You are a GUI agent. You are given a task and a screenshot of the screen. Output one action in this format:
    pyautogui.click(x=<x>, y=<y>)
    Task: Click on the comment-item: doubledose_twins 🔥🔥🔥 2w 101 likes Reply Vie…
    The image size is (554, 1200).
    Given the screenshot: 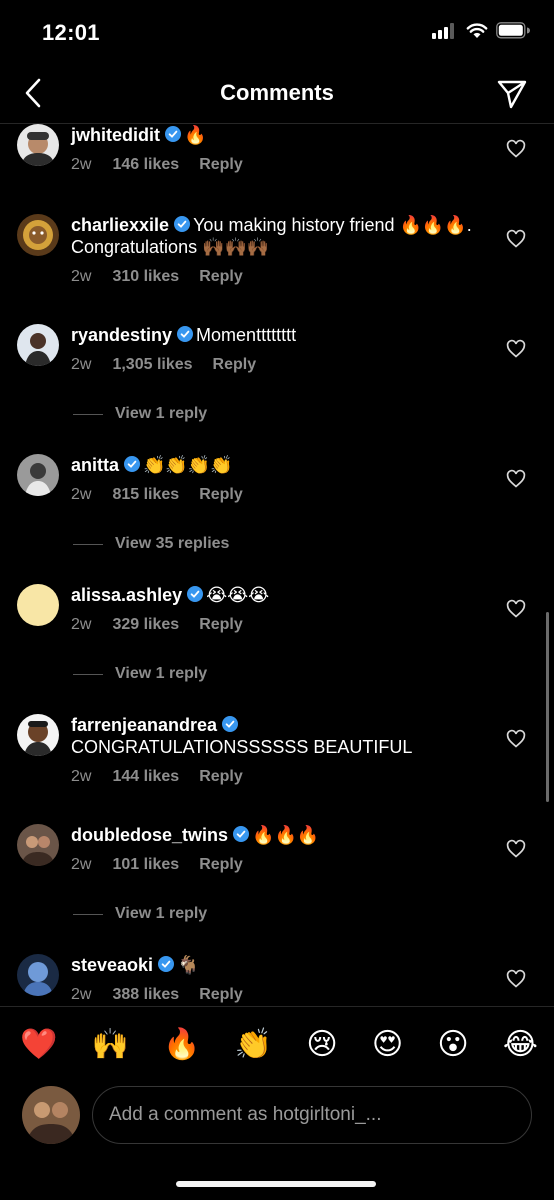 What is the action you would take?
    pyautogui.click(x=277, y=874)
    